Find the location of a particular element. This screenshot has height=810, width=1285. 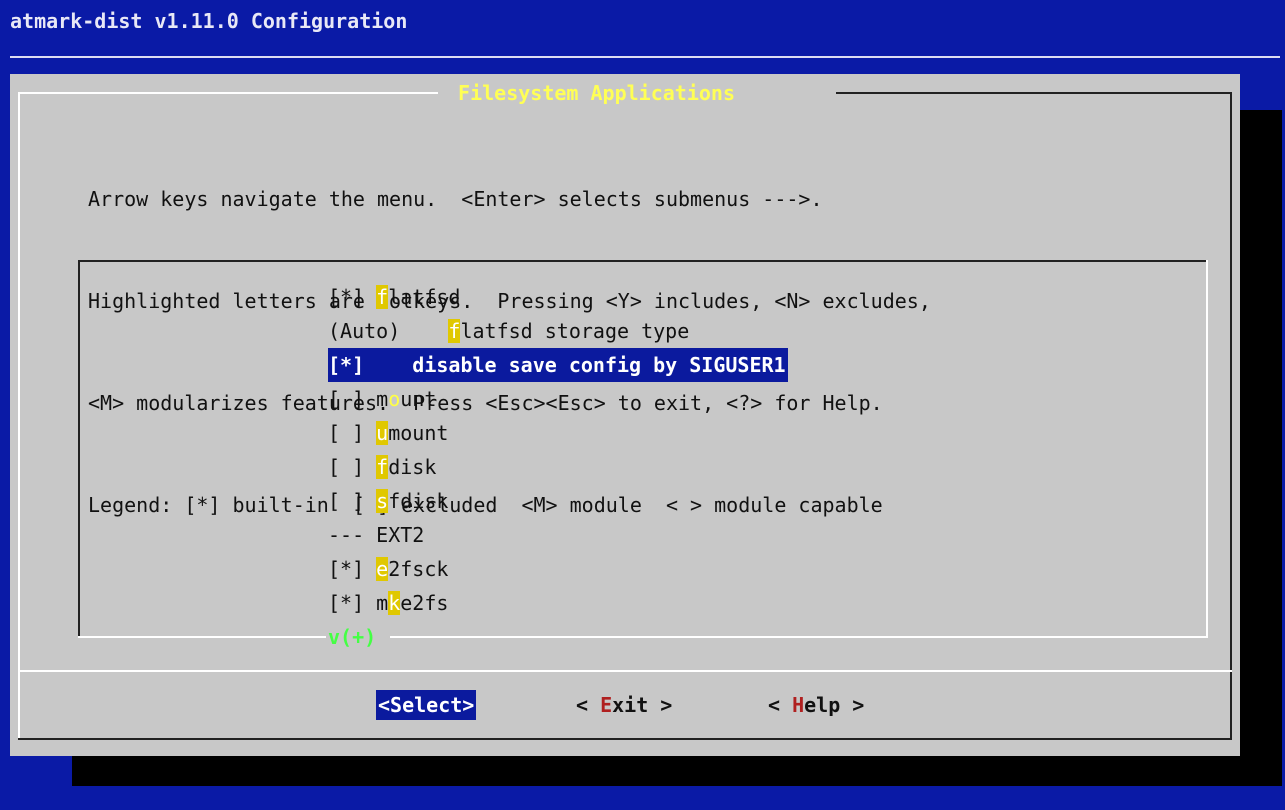

exit-button-label: xit > is located at coordinates (642, 705).